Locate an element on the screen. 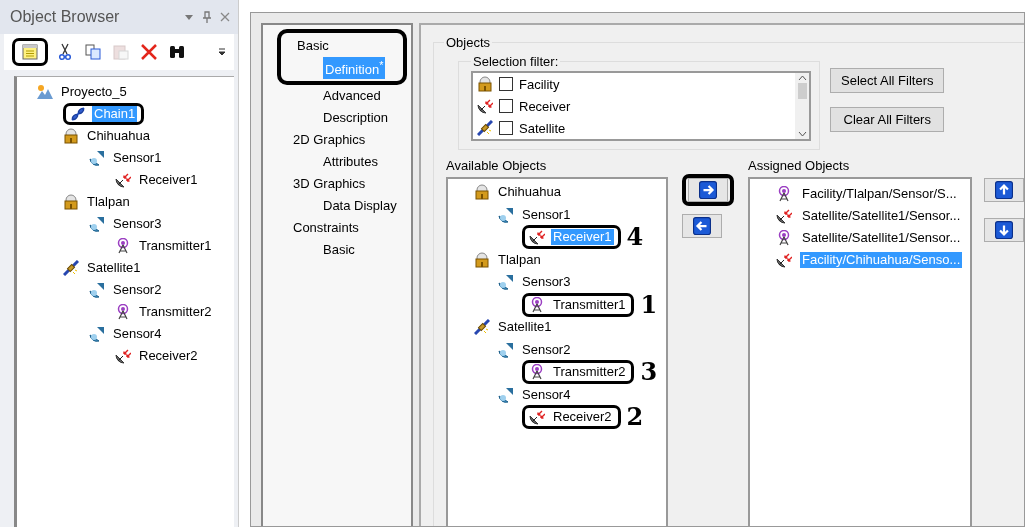 The width and height of the screenshot is (1025, 527). tree-item: Proyecto_5 is located at coordinates (94, 92).